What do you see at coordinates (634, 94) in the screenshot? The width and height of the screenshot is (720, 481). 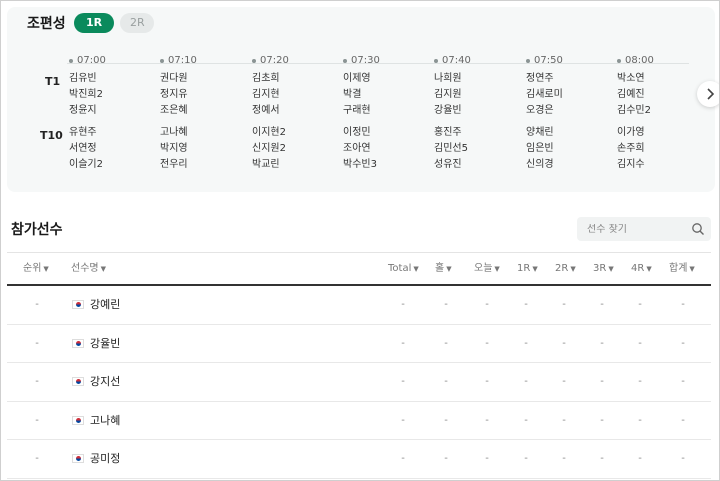 I see `group-players: 박소연 김예진 김수민2` at bounding box center [634, 94].